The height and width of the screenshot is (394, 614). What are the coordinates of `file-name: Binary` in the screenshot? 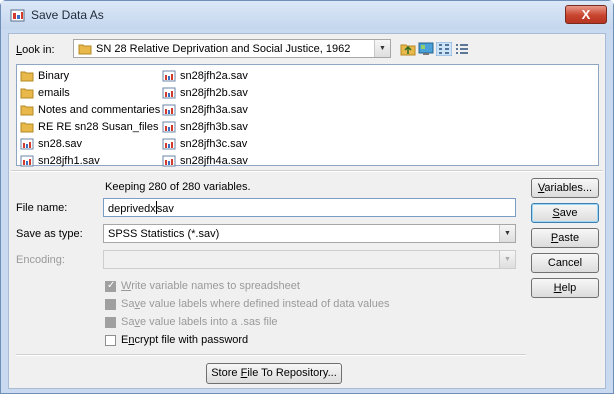 It's located at (54, 76).